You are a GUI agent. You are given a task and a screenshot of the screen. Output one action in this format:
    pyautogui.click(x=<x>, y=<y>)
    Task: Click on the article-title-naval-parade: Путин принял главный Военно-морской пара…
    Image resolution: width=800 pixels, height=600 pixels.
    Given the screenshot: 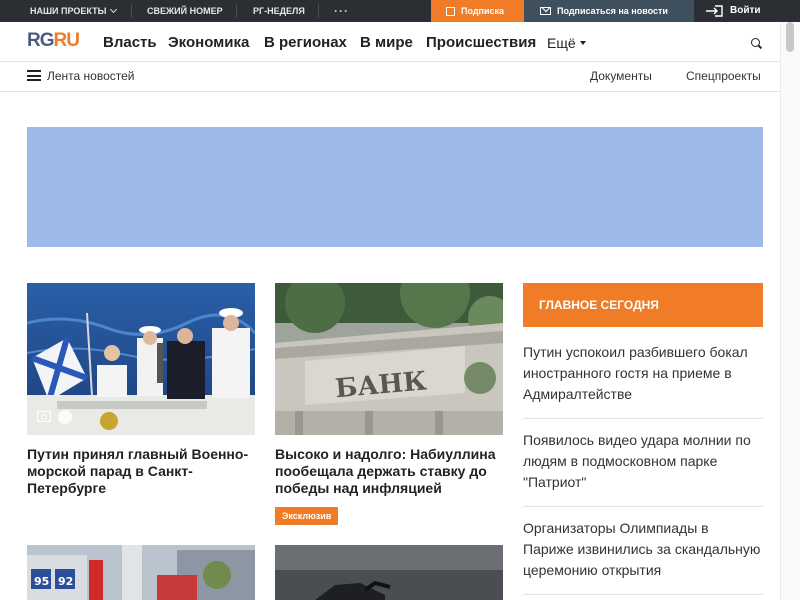 What is the action you would take?
    pyautogui.click(x=143, y=471)
    